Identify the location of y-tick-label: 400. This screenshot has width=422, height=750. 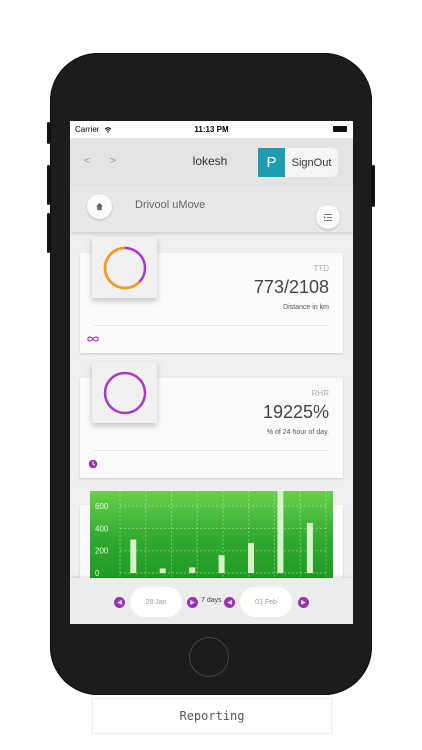
(102, 528).